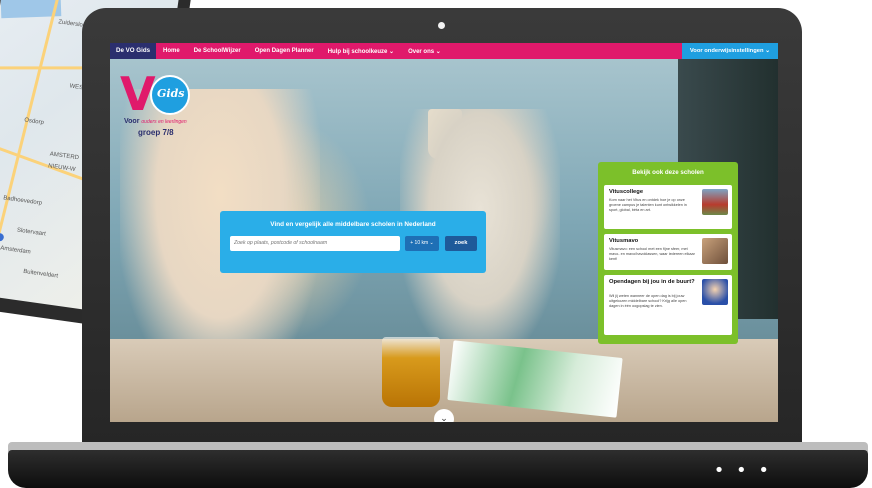  Describe the element at coordinates (444, 415) in the screenshot. I see `chevron-down-icon: ⌄` at that location.